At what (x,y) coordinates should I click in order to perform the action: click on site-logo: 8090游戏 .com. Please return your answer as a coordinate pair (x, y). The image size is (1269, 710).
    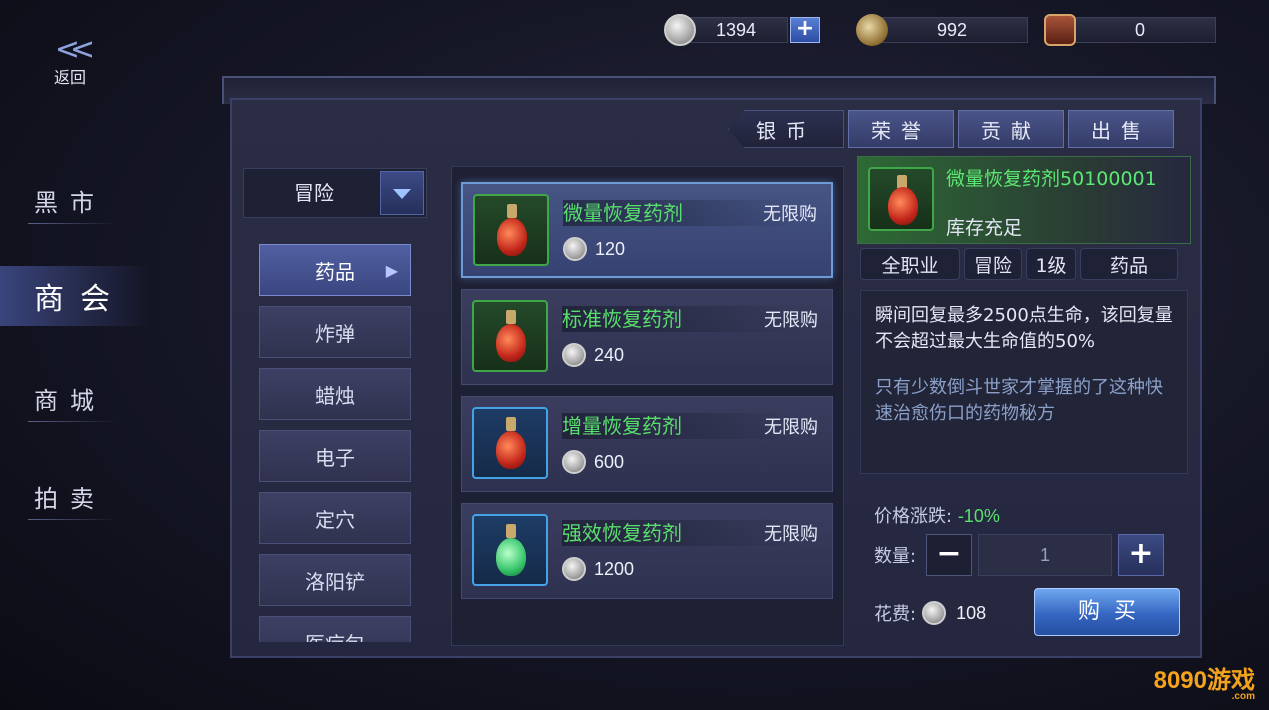
    Looking at the image, I should click on (1204, 681).